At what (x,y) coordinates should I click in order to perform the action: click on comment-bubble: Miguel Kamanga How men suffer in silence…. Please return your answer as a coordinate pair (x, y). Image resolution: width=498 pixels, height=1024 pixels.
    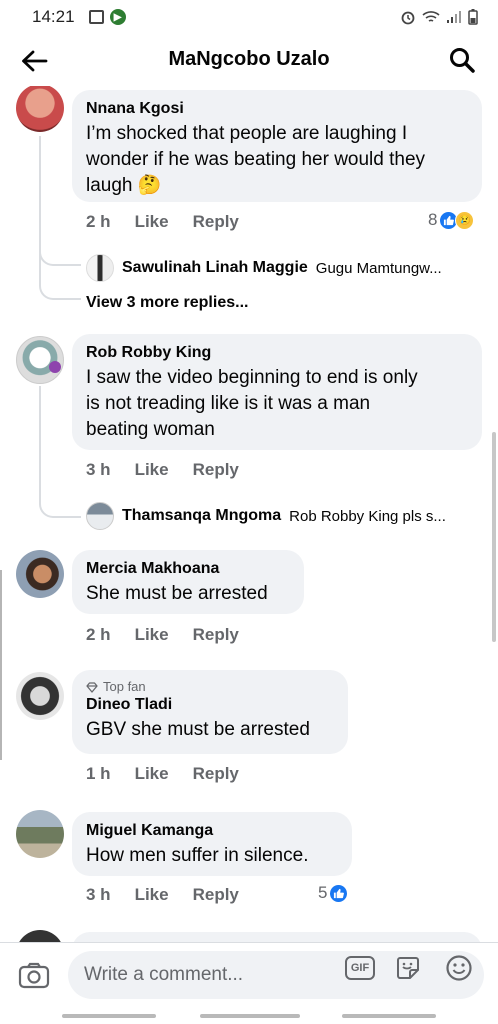
    Looking at the image, I should click on (212, 844).